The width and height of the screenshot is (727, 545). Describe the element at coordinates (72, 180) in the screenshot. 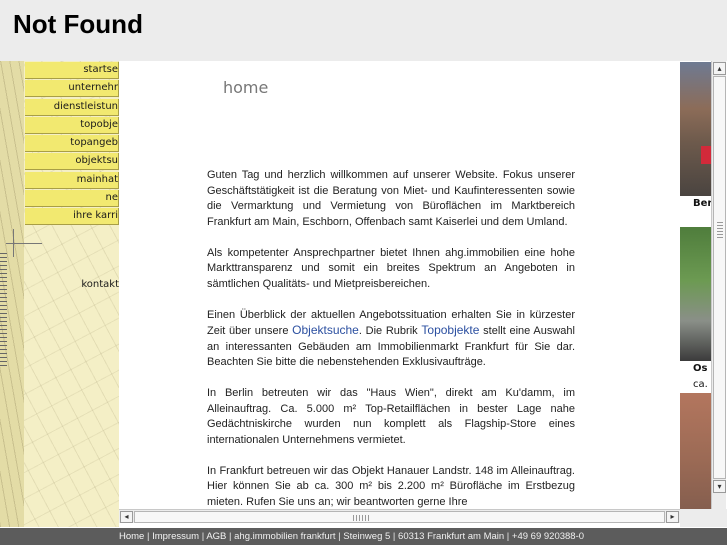

I see `nav-item-mainhattan: mainhat` at that location.